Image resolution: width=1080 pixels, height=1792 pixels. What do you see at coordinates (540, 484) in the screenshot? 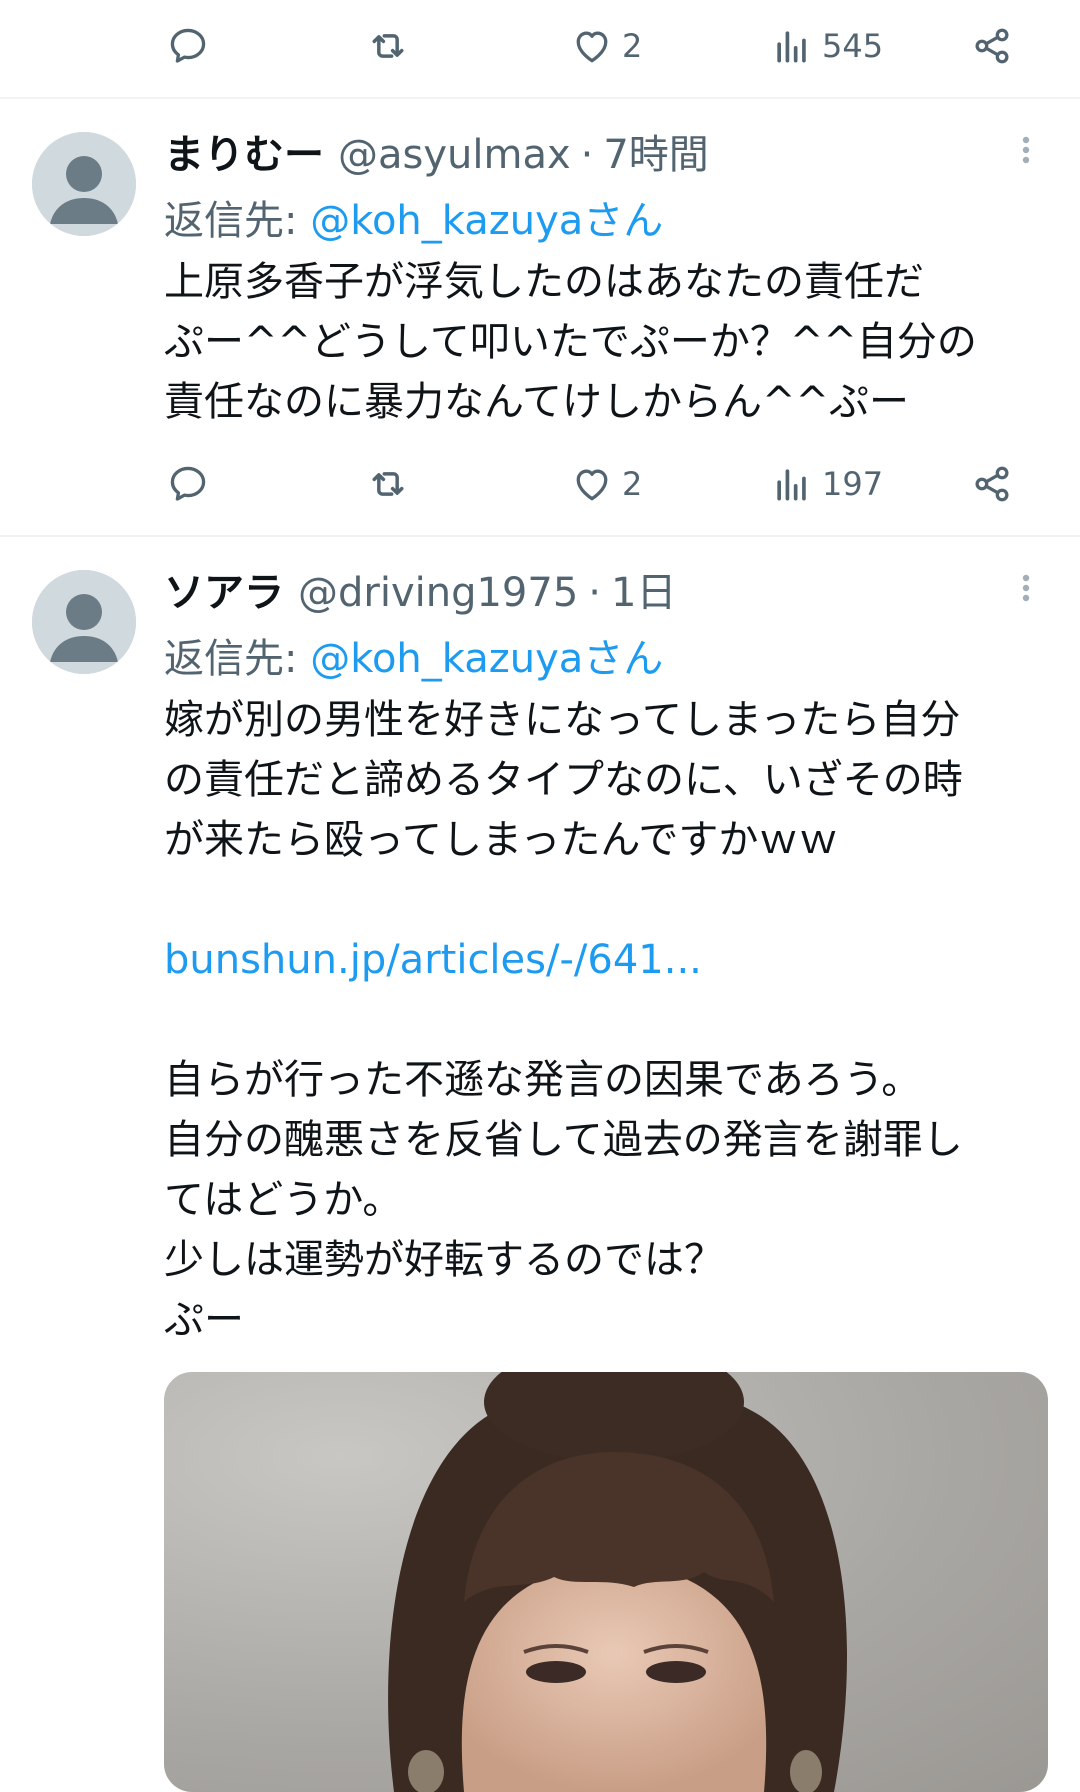
I see `action-bar: 2 197` at bounding box center [540, 484].